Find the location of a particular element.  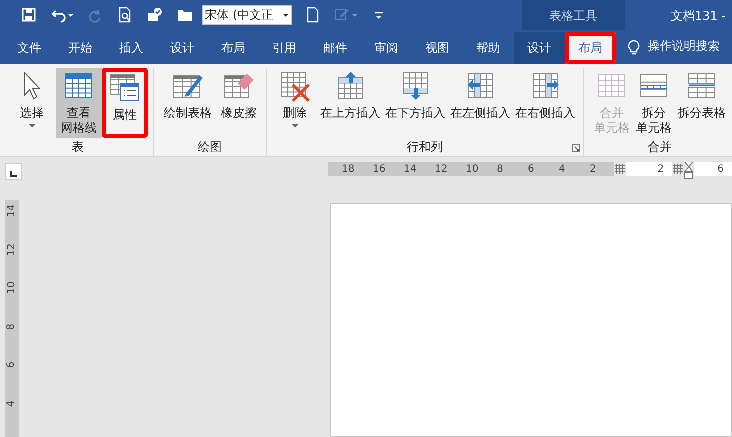

ribbon-tab: 文件 is located at coordinates (29, 48).